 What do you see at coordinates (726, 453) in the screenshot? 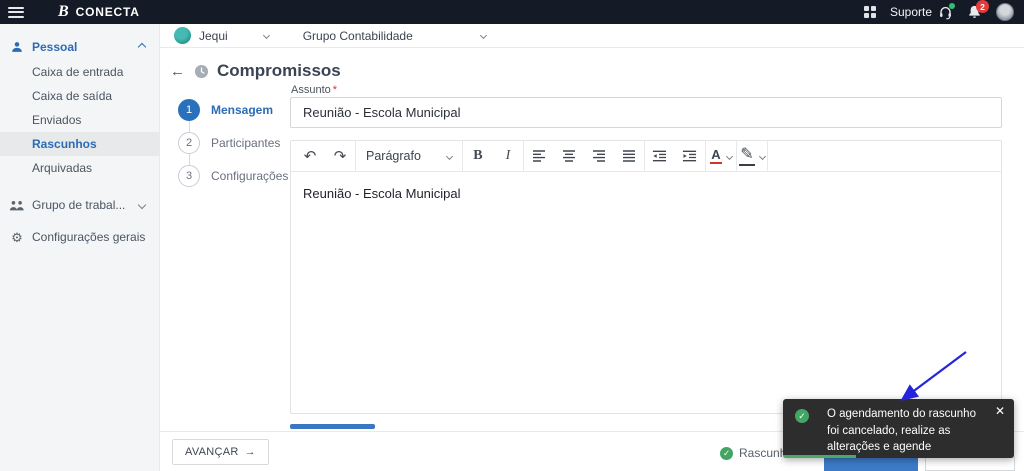
I see `check-circle-icon: ✓` at bounding box center [726, 453].